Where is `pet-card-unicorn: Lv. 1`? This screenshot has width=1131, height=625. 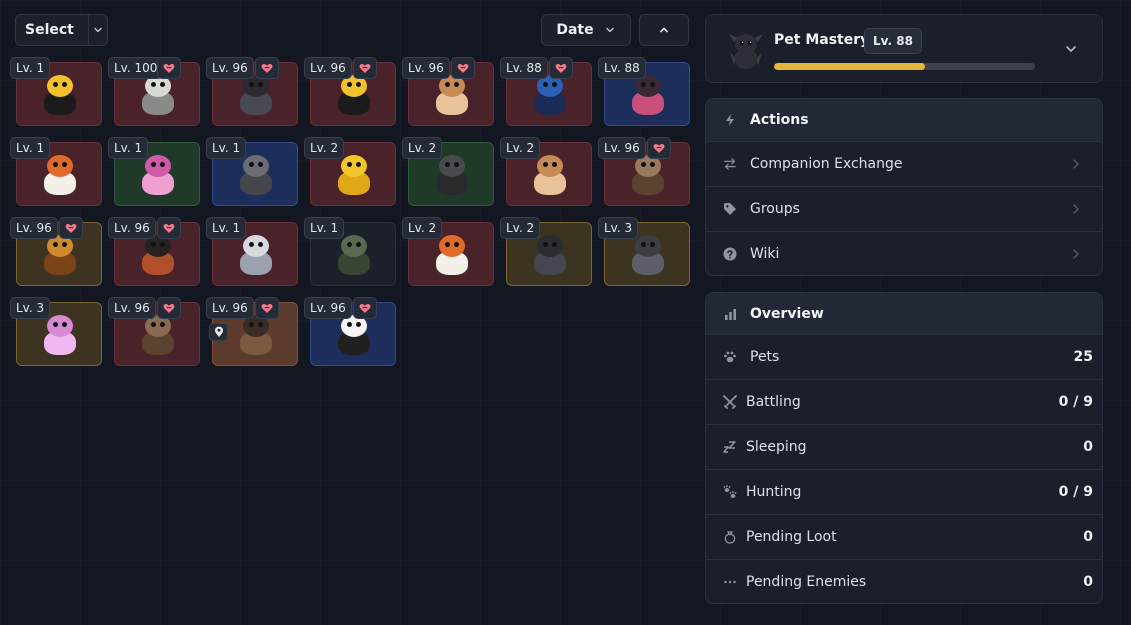 pet-card-unicorn: Lv. 1 is located at coordinates (252, 251).